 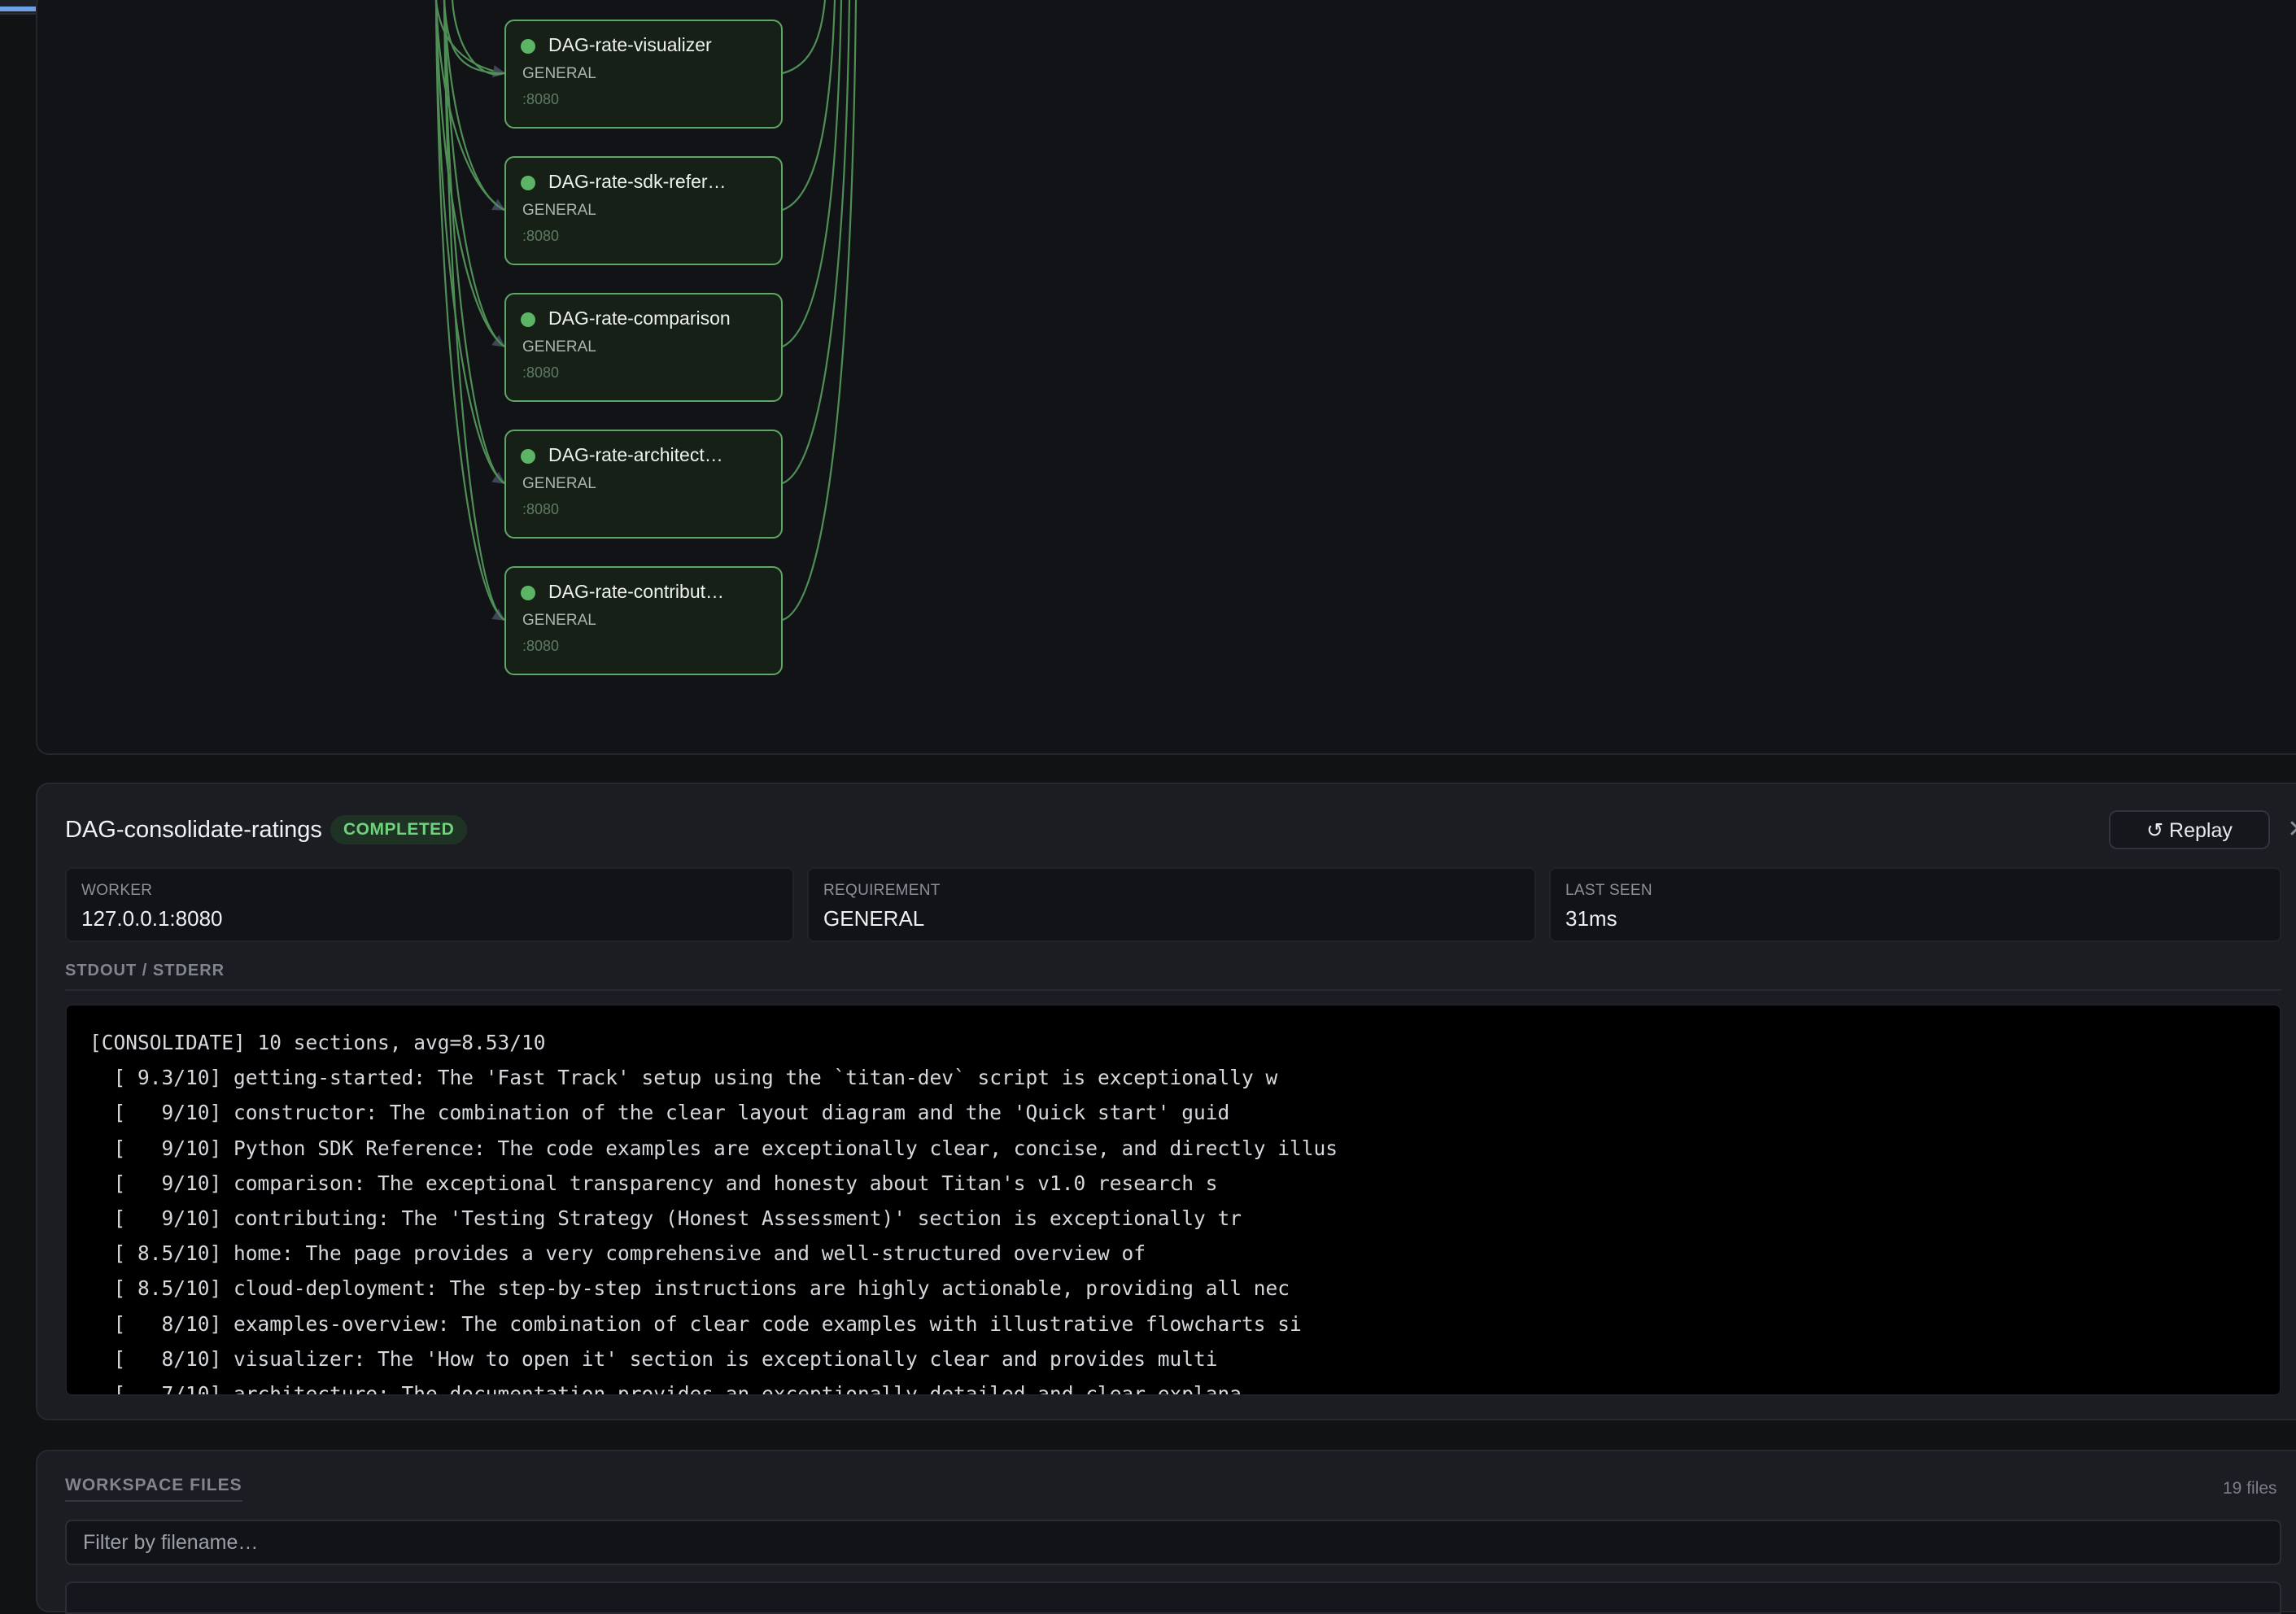 I want to click on worker-card: WORKER 127.0.0.1:8080, so click(x=429, y=905).